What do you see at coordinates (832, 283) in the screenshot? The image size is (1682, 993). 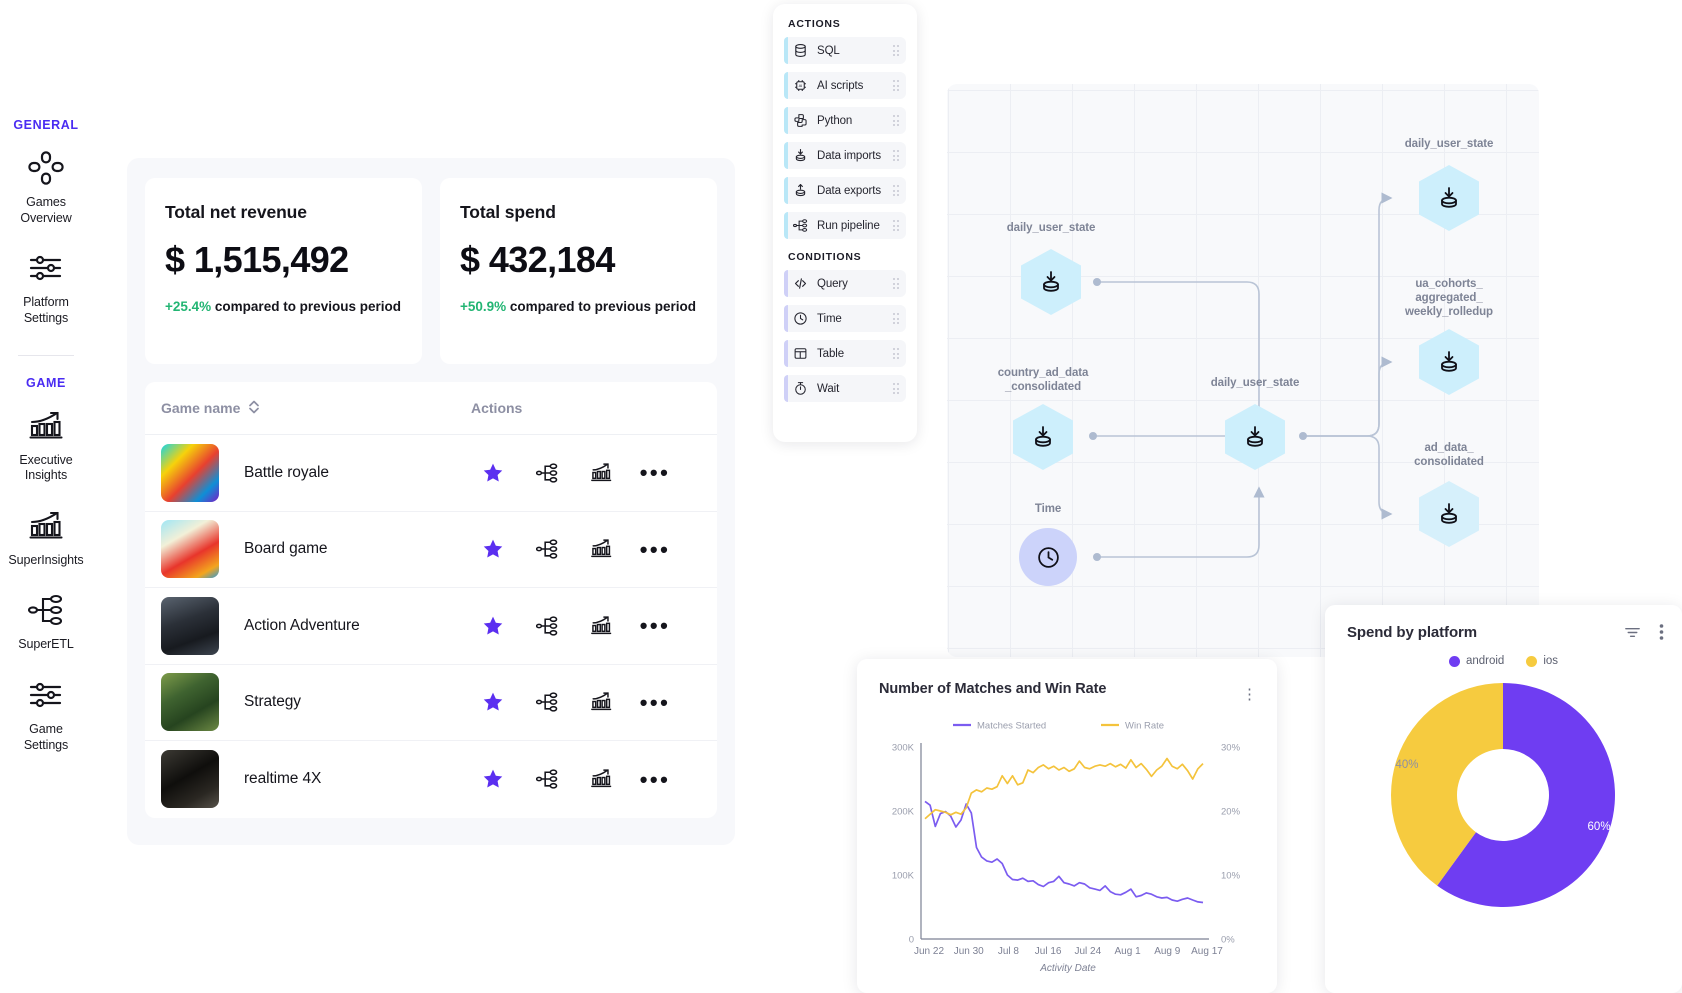 I see `palette-item-label: Query` at bounding box center [832, 283].